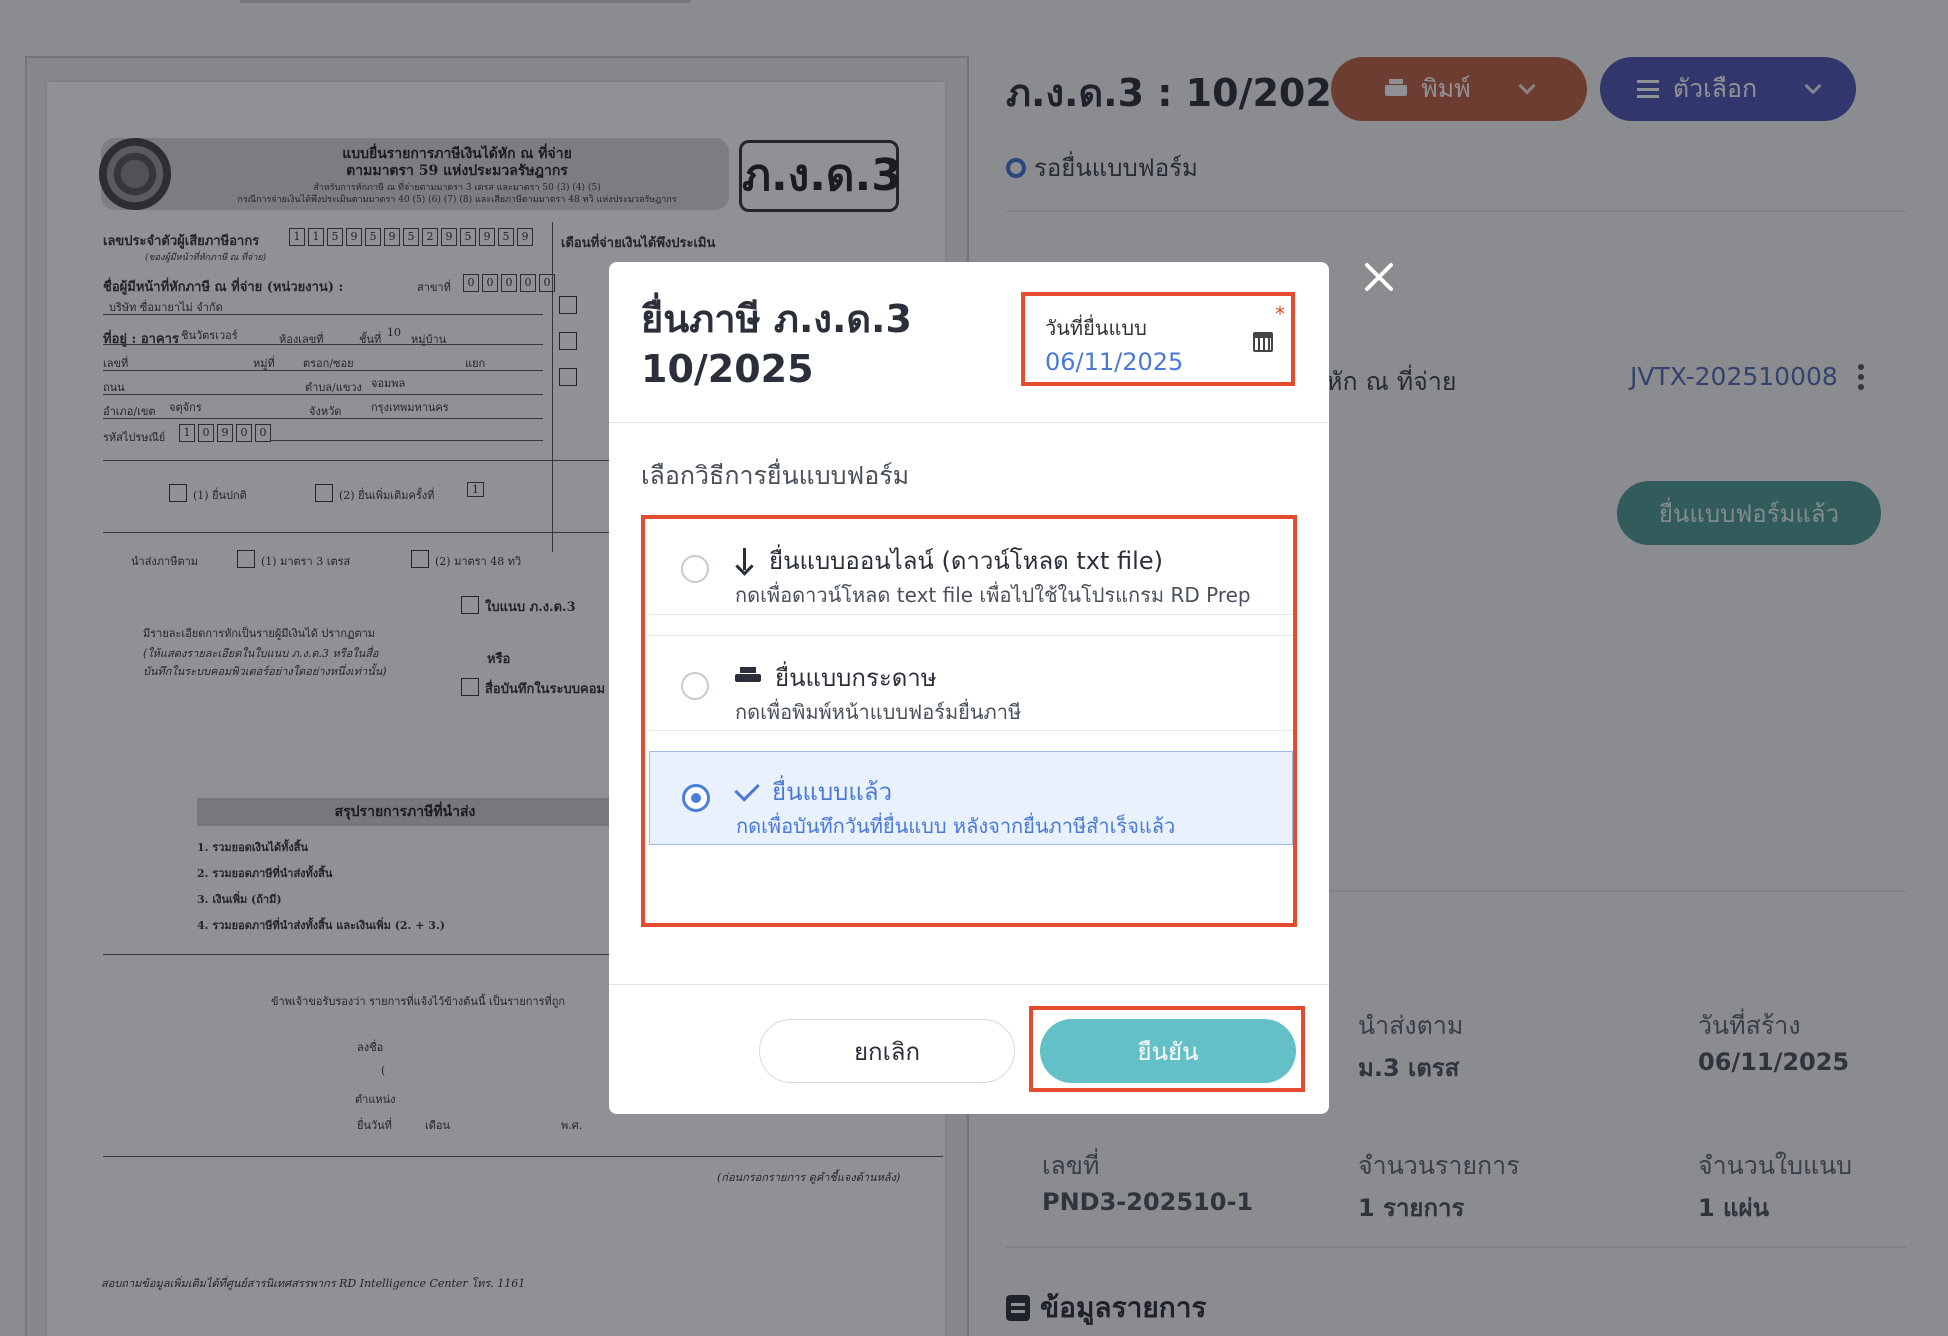 The image size is (1948, 1336). Describe the element at coordinates (1158, 339) in the screenshot. I see `filing-date-field: วันที่ยื่นแบบ * 06/11/2025` at that location.